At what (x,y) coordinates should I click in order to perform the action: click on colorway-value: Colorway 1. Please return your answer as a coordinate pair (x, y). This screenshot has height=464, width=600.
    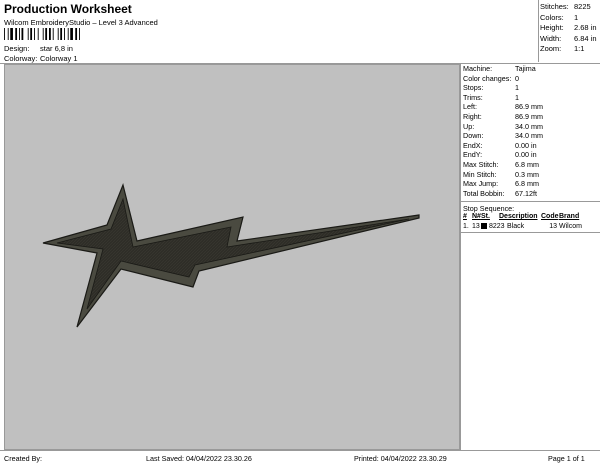
    Looking at the image, I should click on (59, 58).